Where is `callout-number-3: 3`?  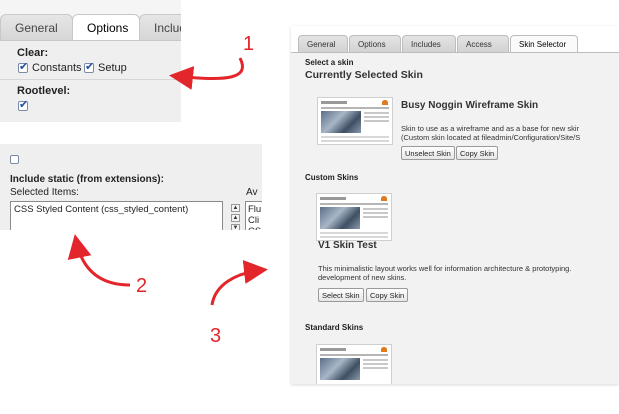 callout-number-3: 3 is located at coordinates (216, 336).